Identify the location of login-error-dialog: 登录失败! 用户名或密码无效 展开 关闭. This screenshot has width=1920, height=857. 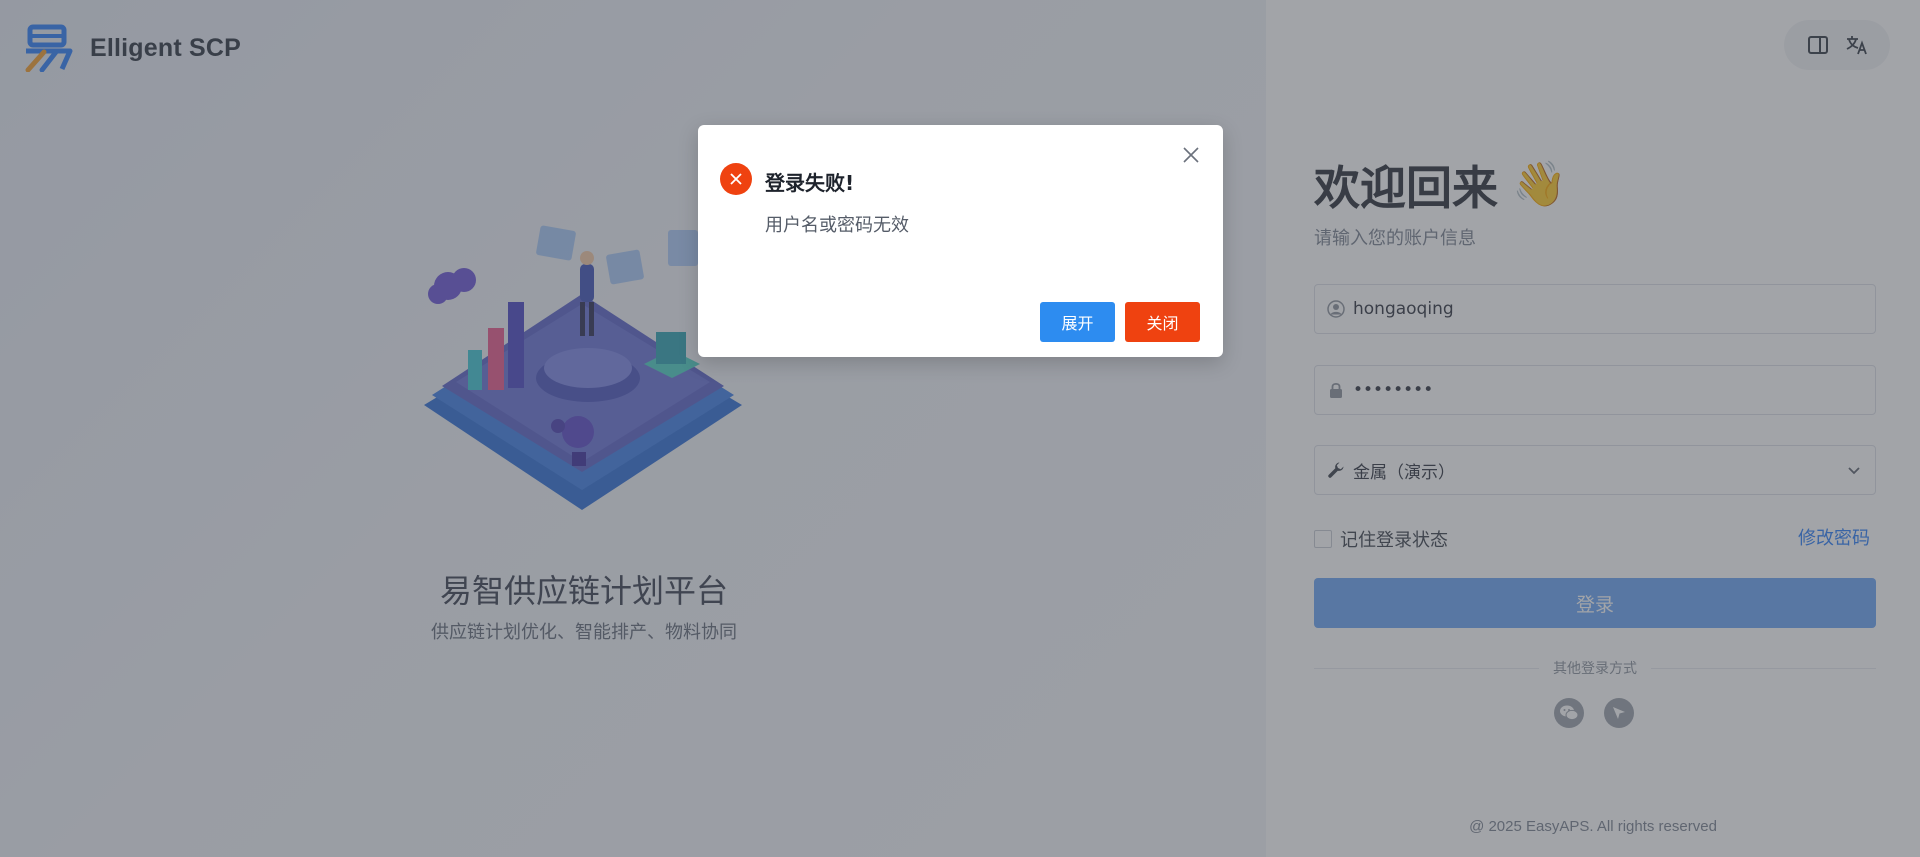
(960, 241).